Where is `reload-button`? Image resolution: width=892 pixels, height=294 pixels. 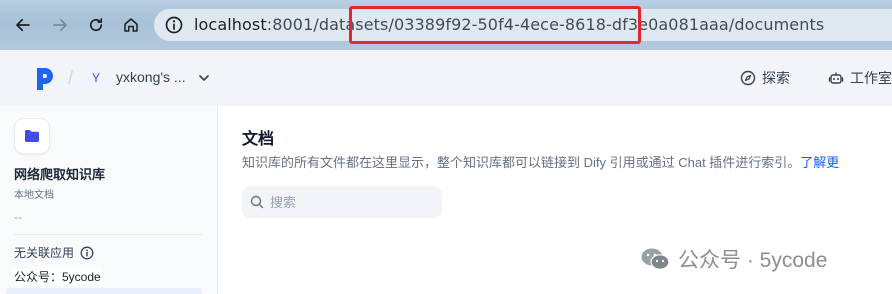 reload-button is located at coordinates (96, 25).